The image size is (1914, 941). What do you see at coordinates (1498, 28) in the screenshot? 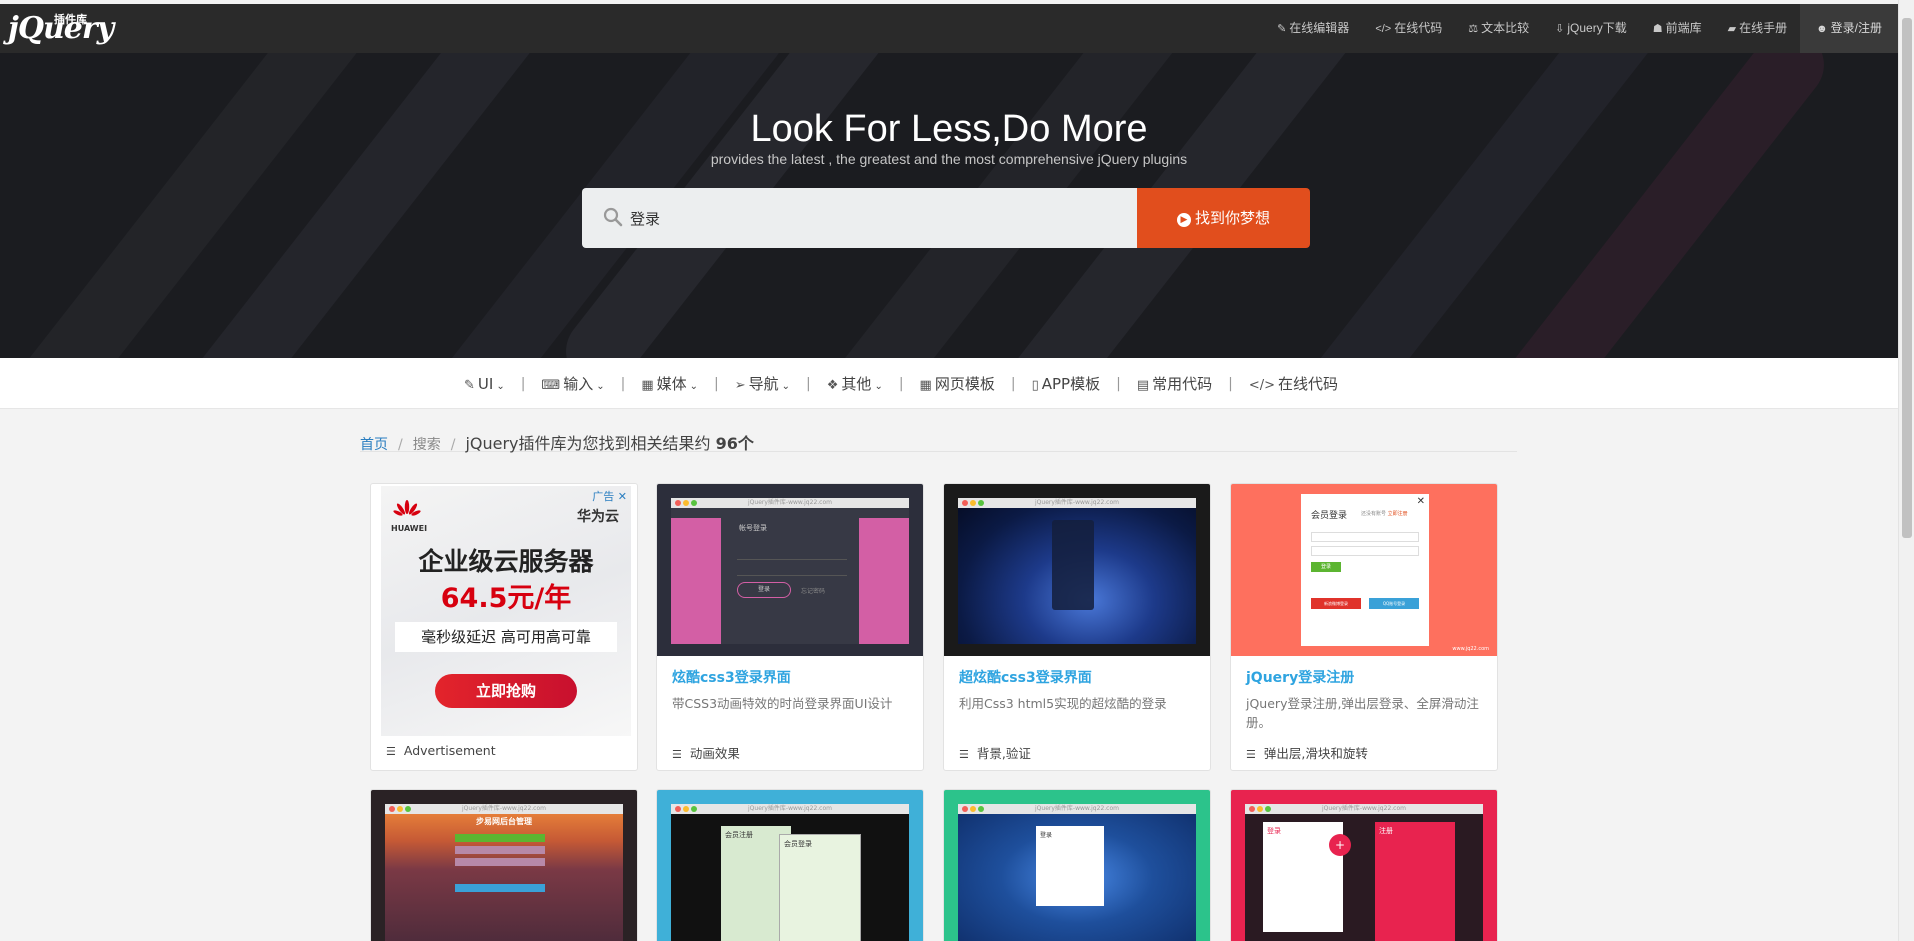
I see `topnav-item: ⚖ 文本比较` at bounding box center [1498, 28].